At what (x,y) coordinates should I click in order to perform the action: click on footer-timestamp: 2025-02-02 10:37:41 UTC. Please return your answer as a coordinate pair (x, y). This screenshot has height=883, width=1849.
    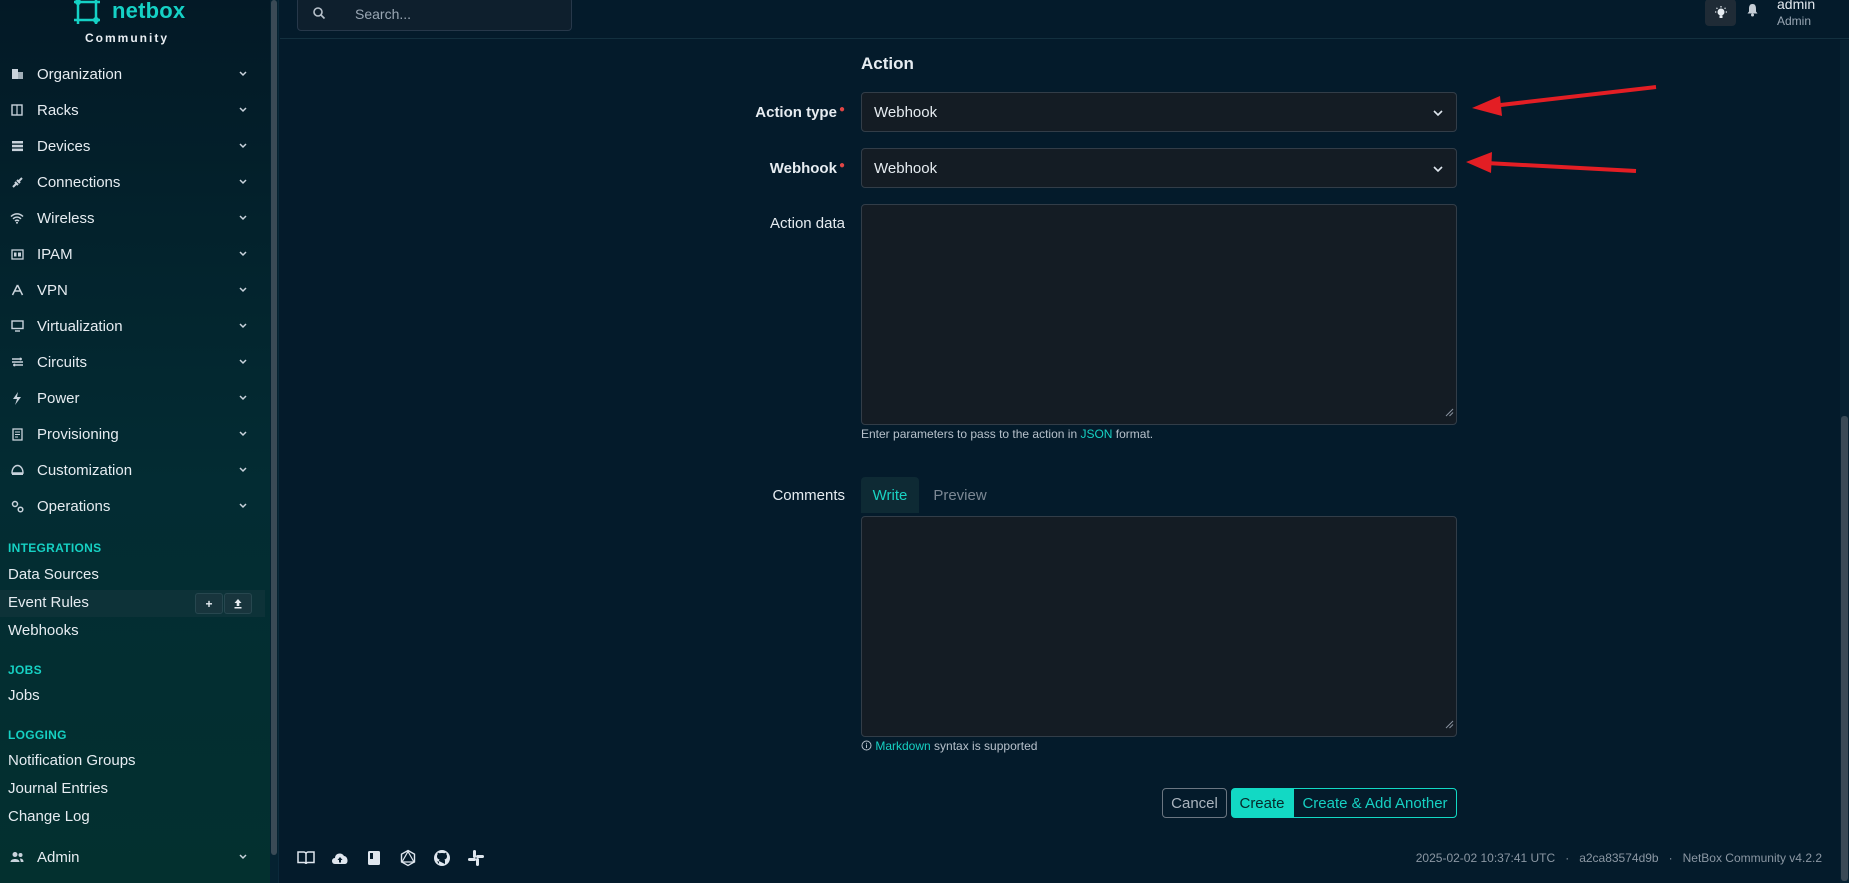
    Looking at the image, I should click on (1485, 858).